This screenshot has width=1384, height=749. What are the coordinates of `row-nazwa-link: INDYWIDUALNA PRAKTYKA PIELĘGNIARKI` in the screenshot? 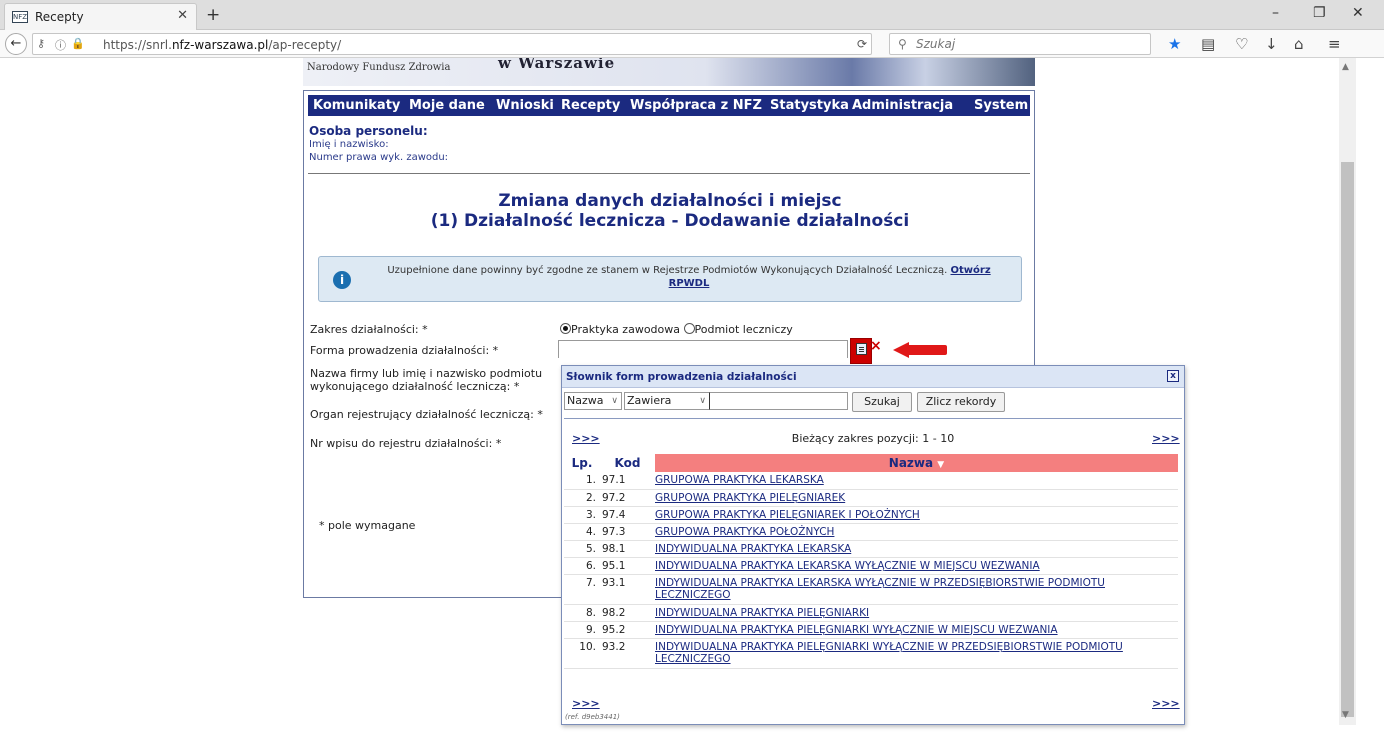 It's located at (762, 613).